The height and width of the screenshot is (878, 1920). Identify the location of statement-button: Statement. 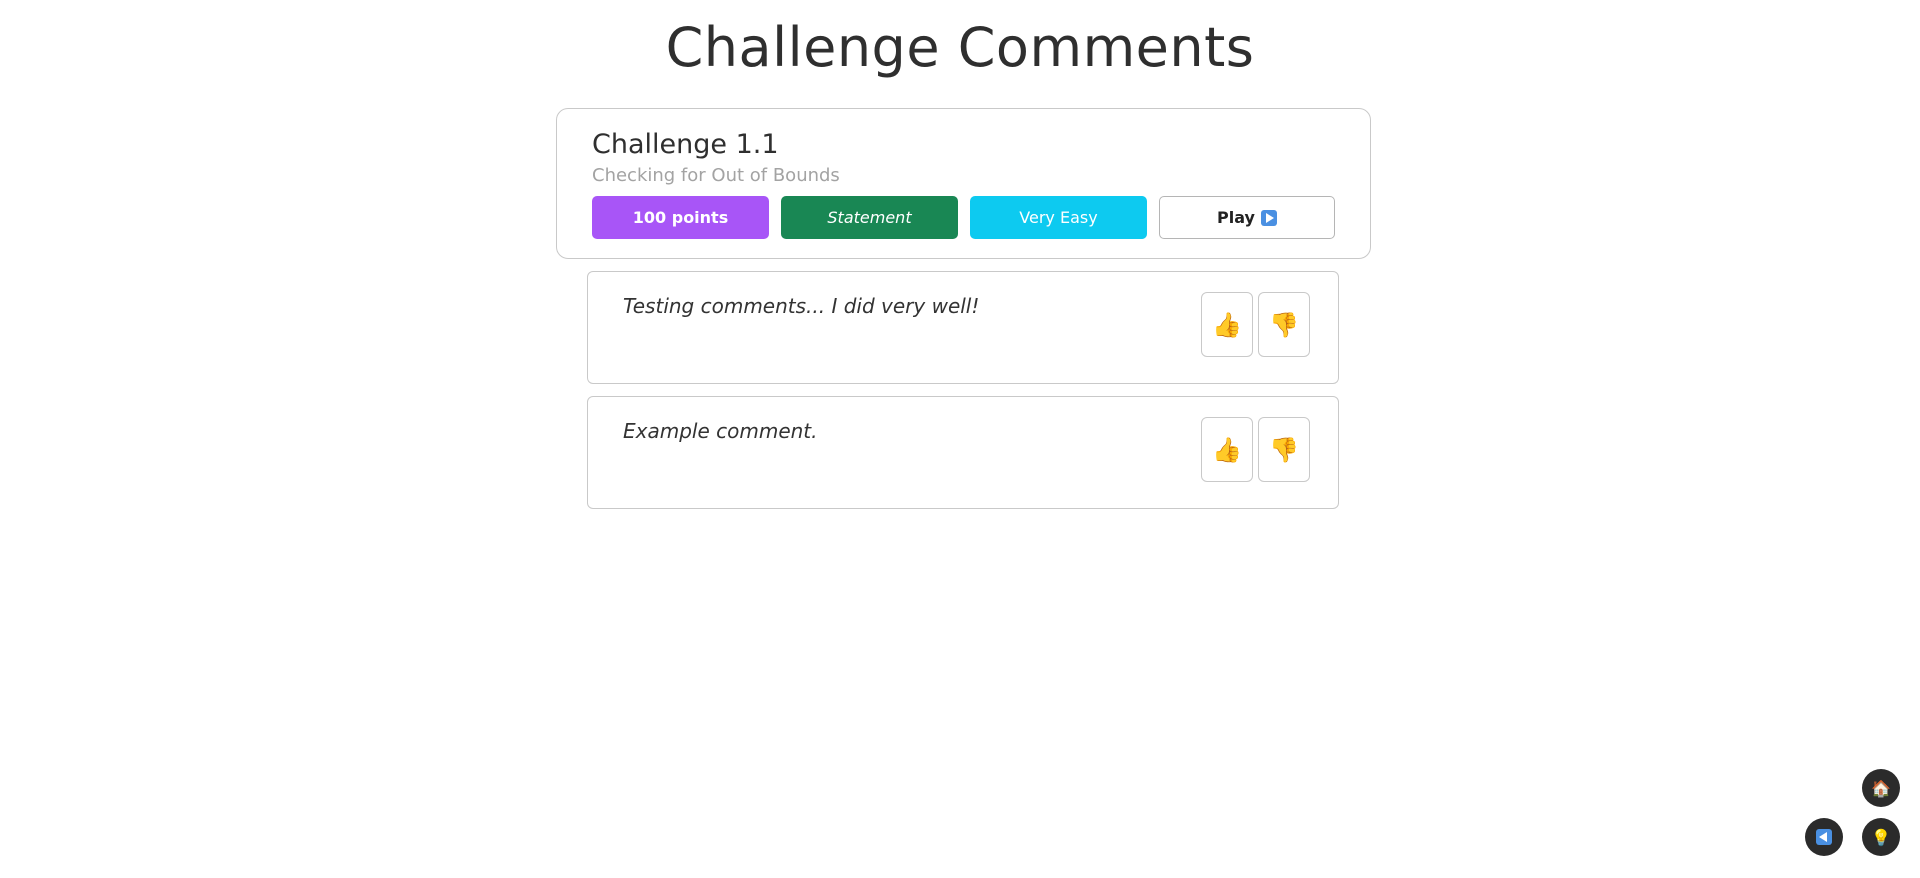
(869, 217).